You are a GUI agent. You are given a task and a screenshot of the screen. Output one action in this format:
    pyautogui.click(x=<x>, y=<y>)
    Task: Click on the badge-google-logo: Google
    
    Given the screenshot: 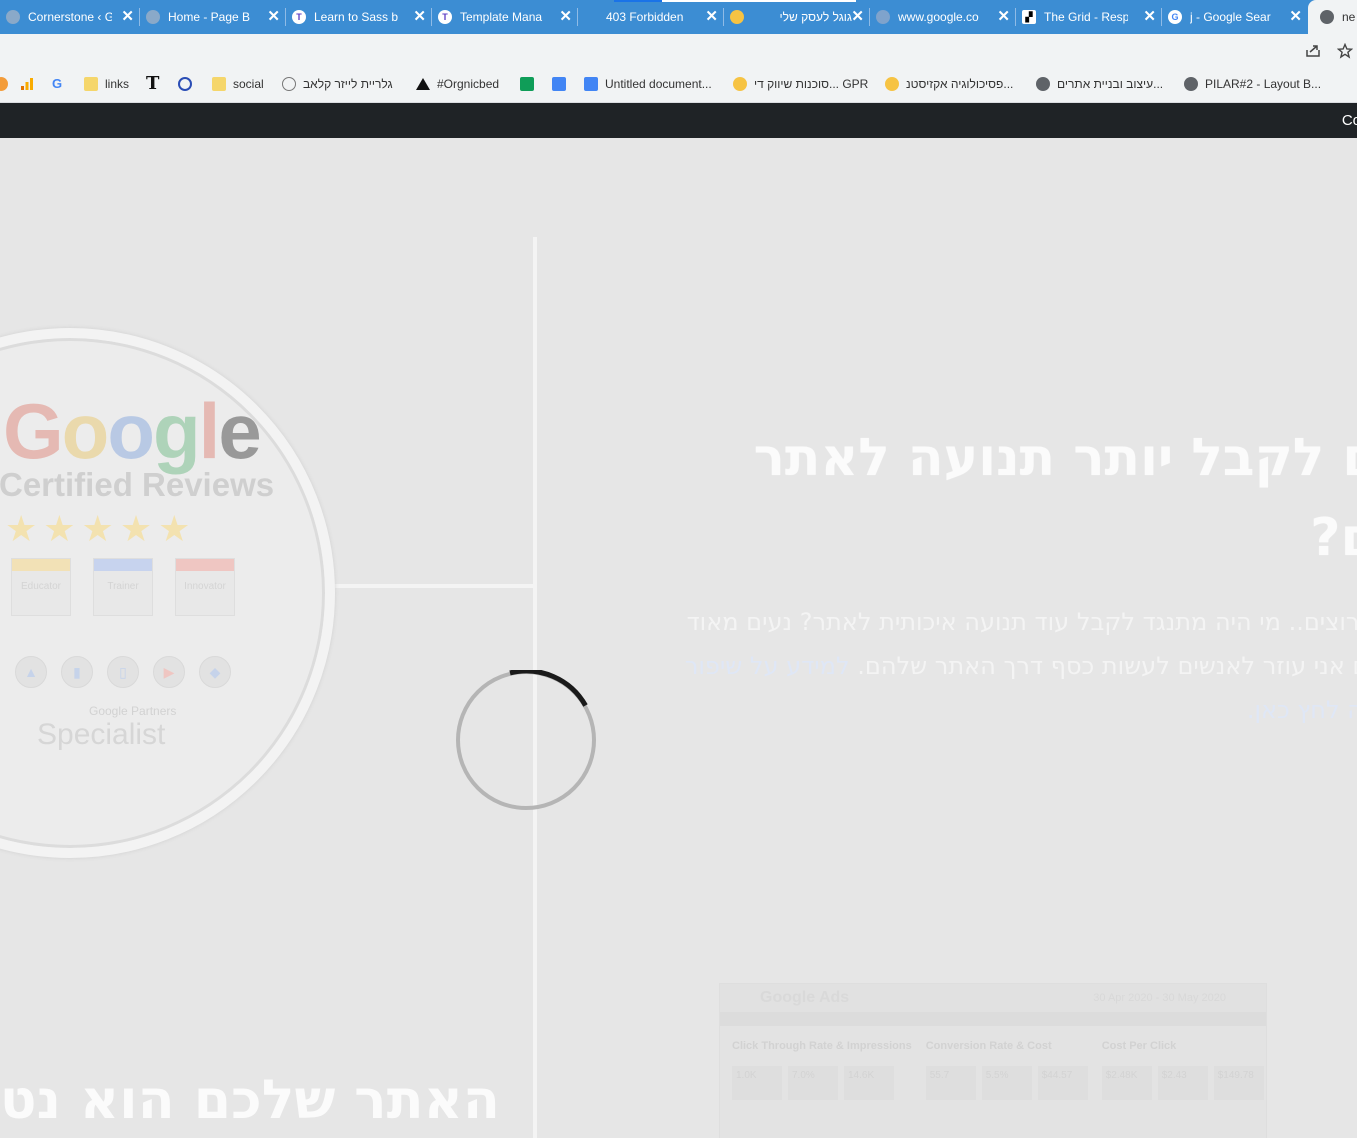 What is the action you would take?
    pyautogui.click(x=132, y=431)
    